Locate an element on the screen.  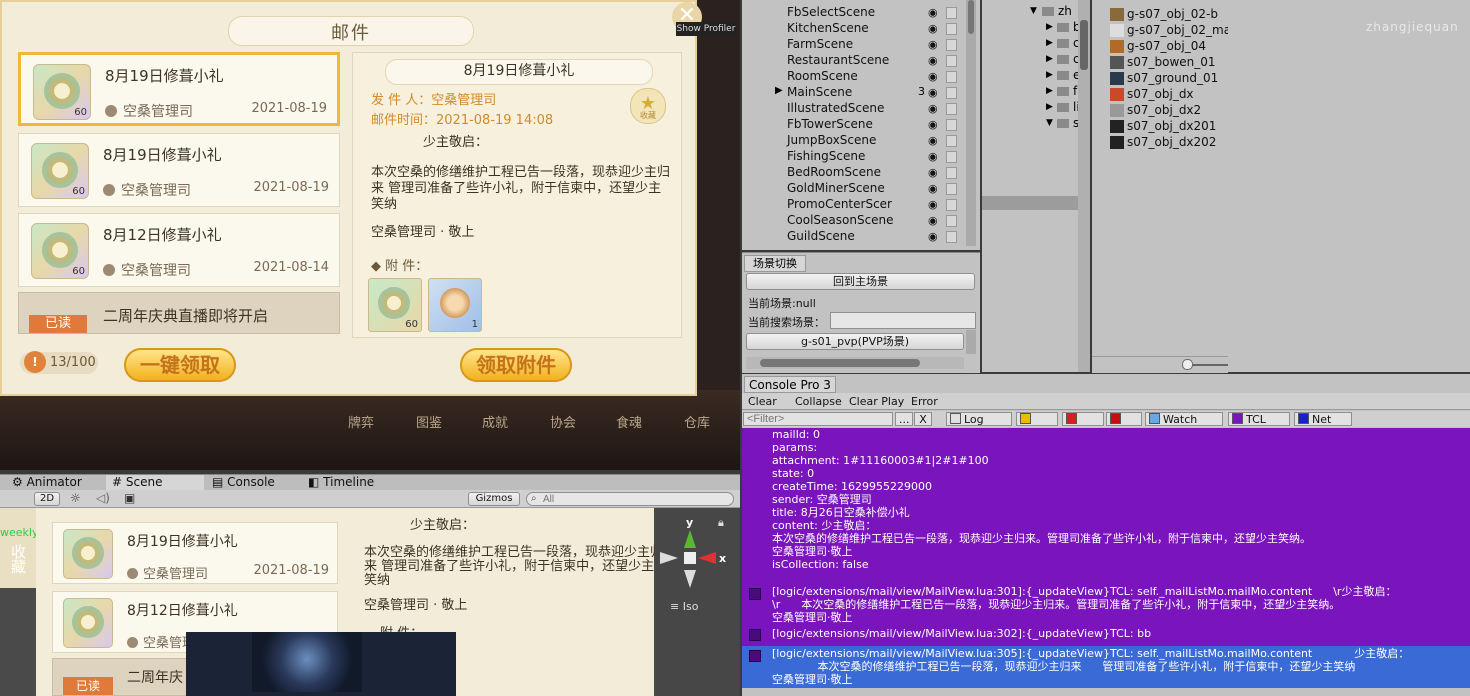
hierarchy-item: FbSelectScene is located at coordinates (831, 12).